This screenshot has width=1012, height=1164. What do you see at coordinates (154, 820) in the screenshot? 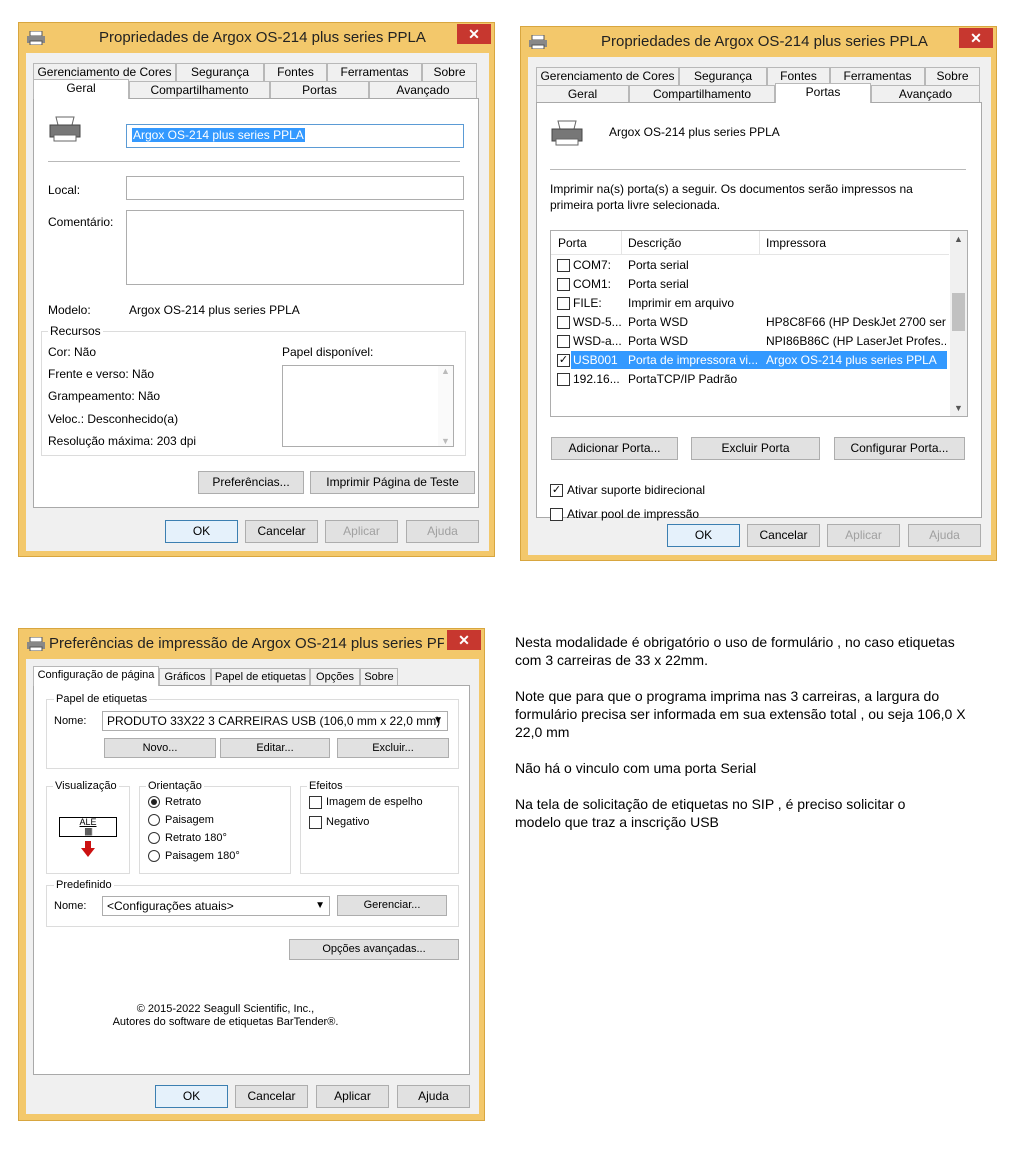
I see `orientation-landscape-radio` at bounding box center [154, 820].